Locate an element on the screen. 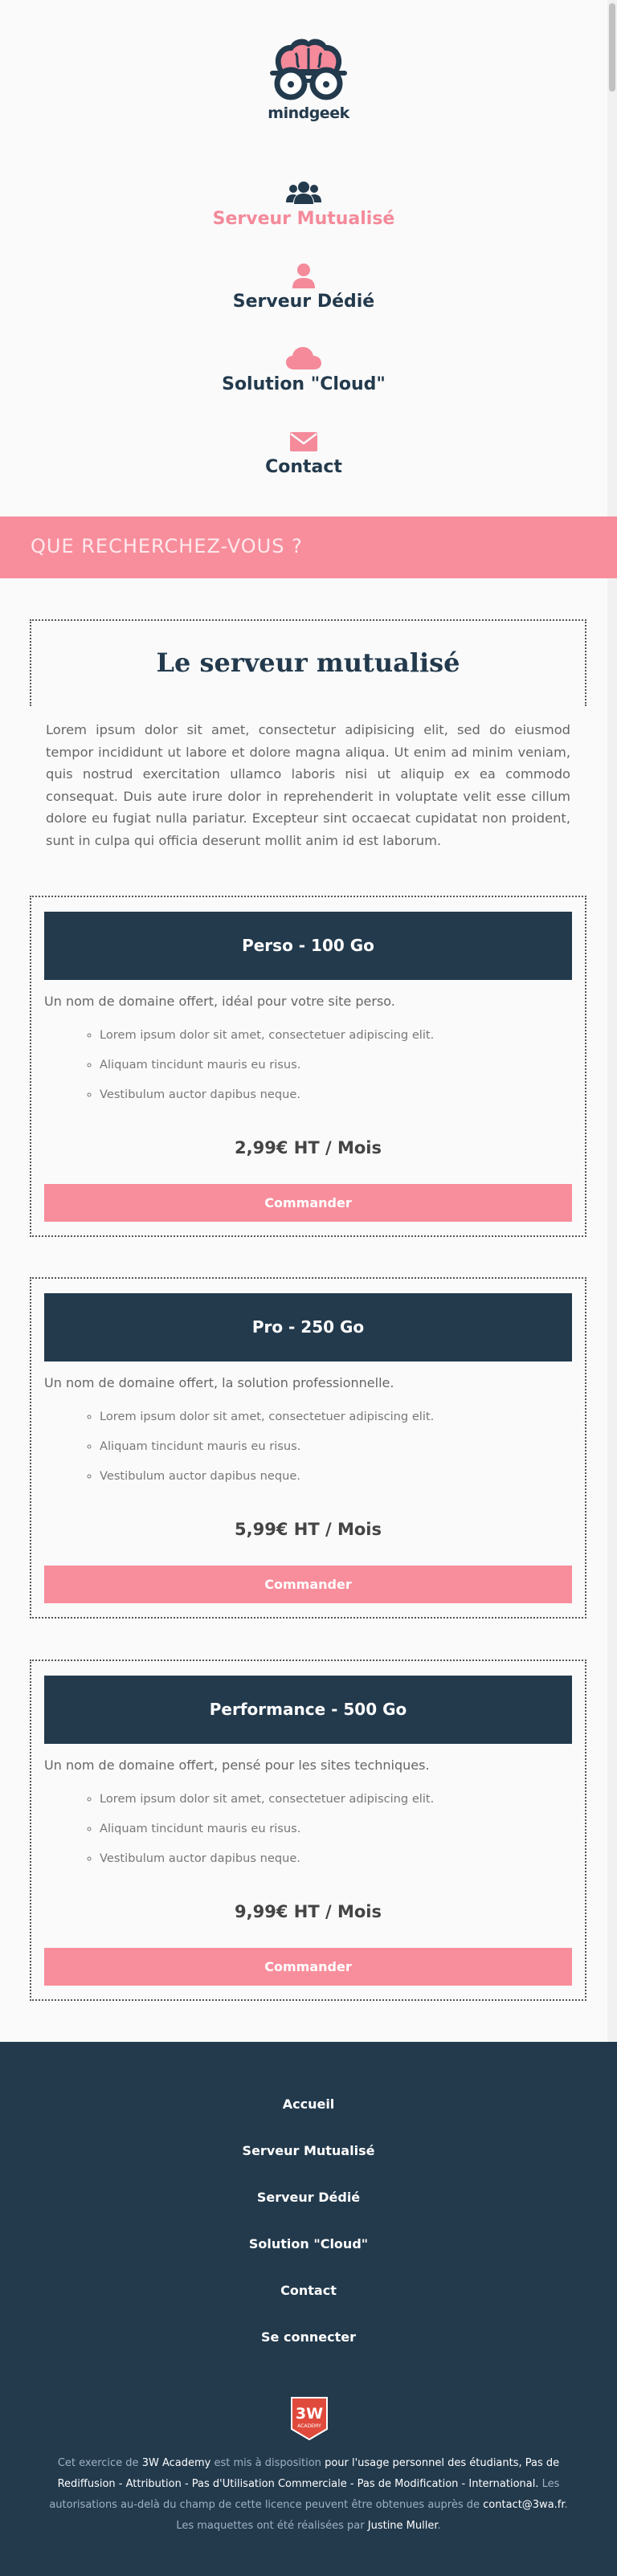  legal-text: . is located at coordinates (439, 2526).